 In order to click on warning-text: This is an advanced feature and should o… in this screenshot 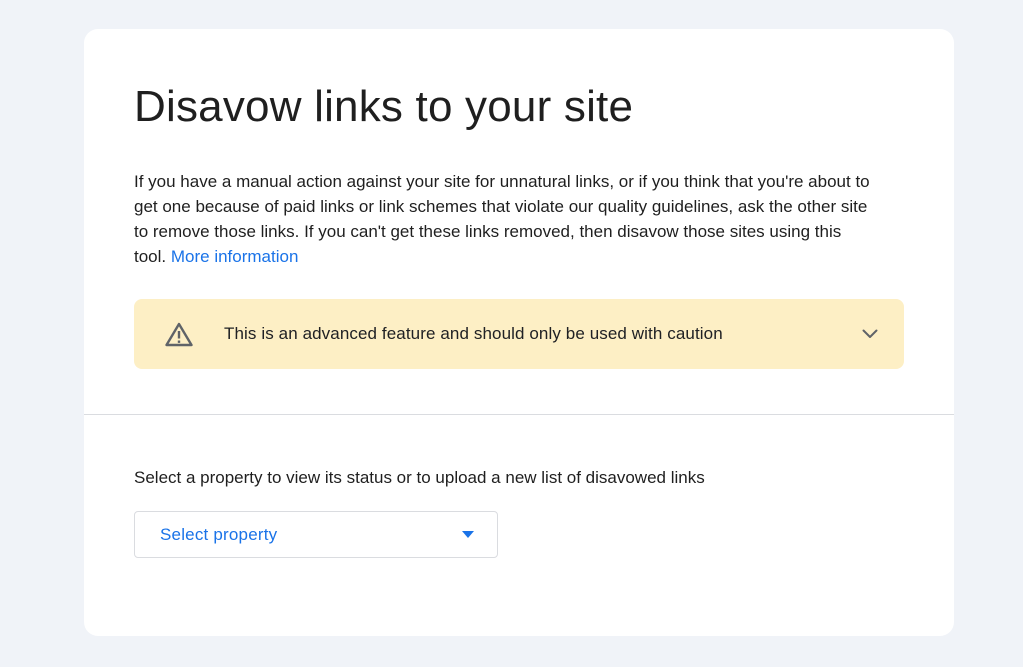, I will do `click(473, 333)`.